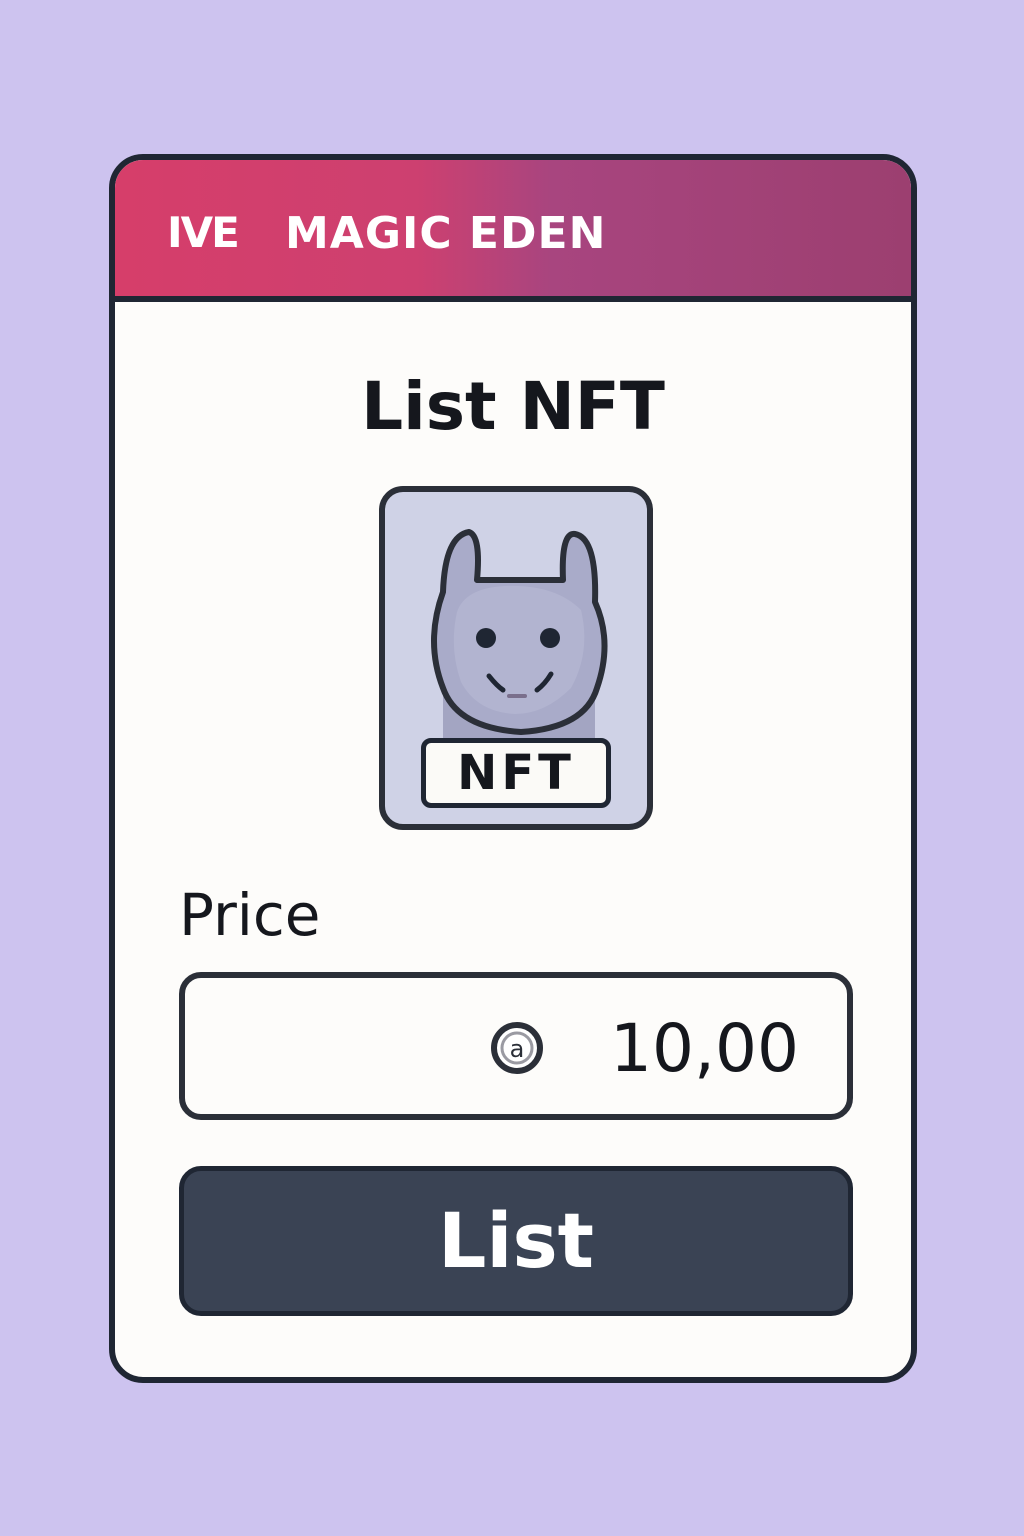  What do you see at coordinates (516, 658) in the screenshot?
I see `nft-thumbnail: NFT` at bounding box center [516, 658].